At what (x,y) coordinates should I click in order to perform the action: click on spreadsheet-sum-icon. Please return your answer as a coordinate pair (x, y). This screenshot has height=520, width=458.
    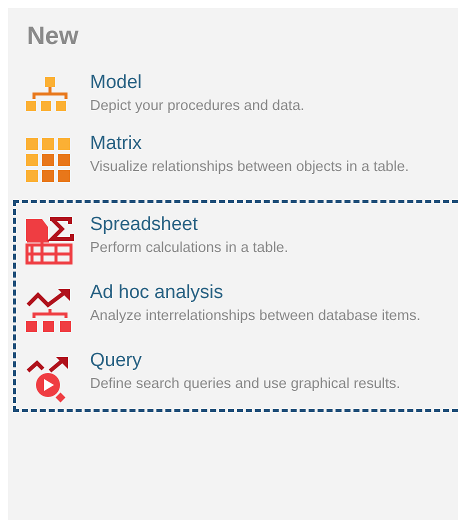
    Looking at the image, I should click on (50, 242).